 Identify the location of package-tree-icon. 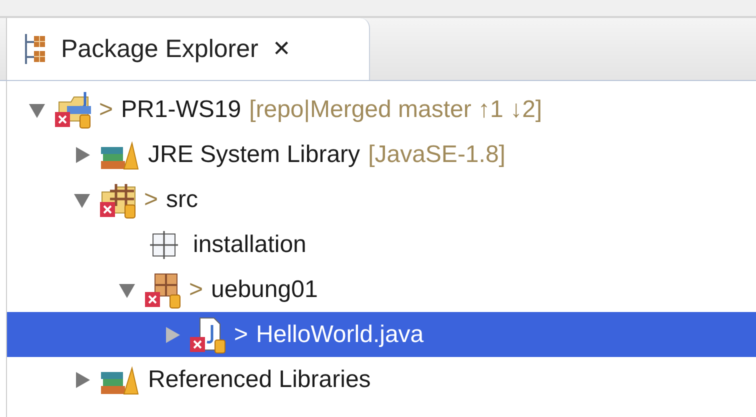
(35, 49).